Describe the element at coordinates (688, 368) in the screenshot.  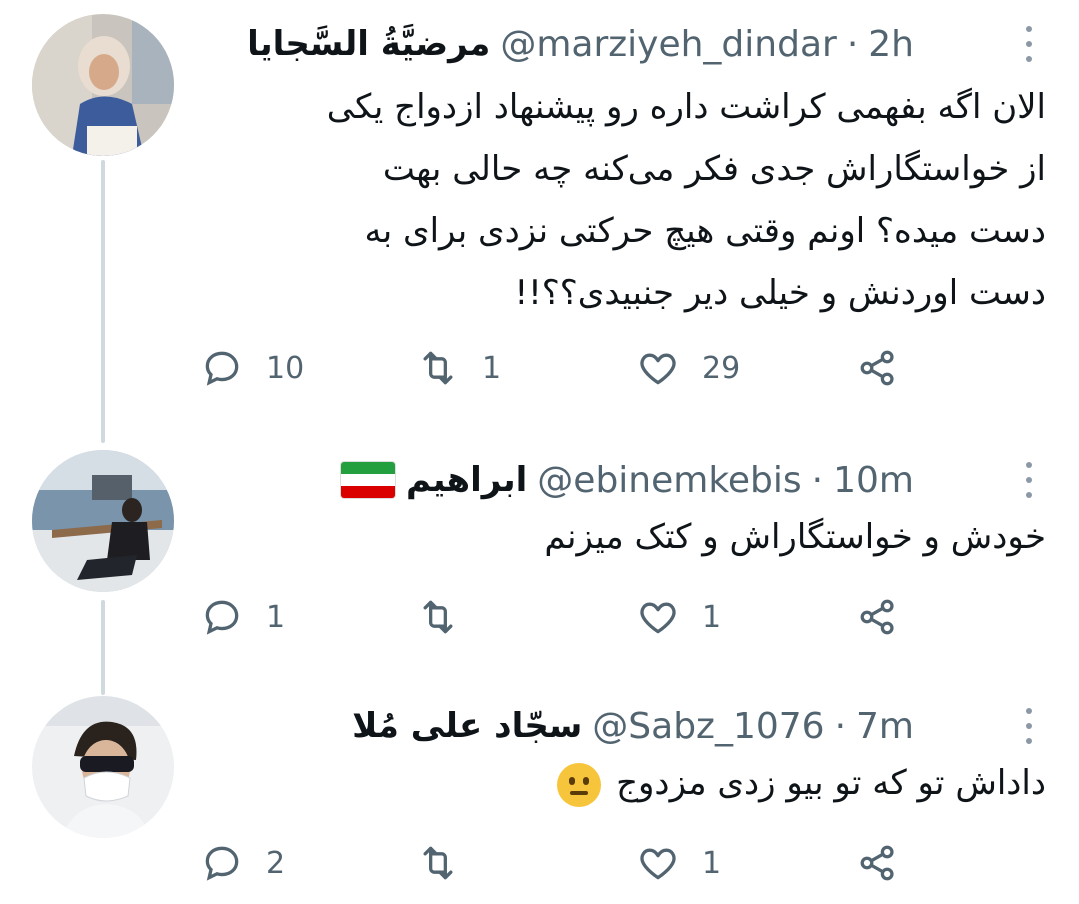
I see `like-button: 29` at that location.